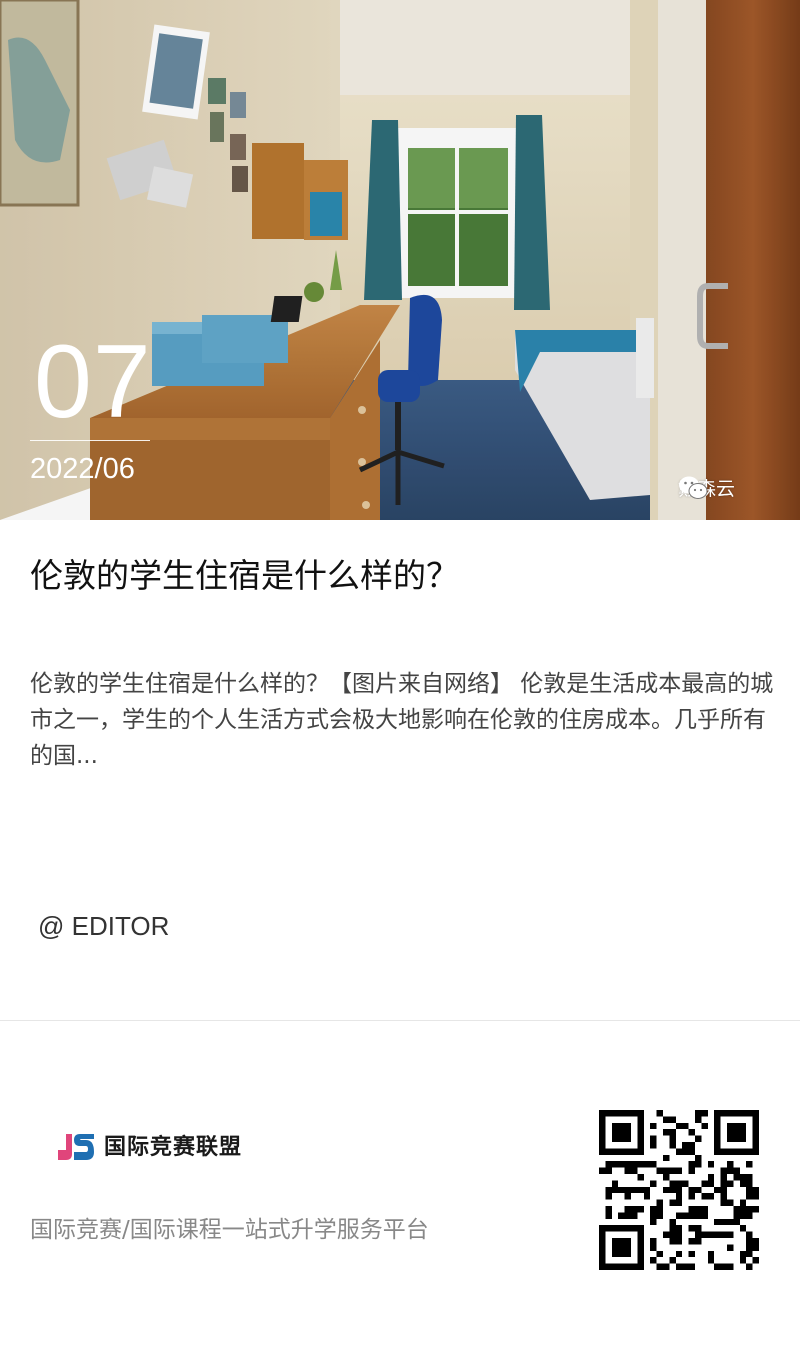 This screenshot has height=1360, width=800. I want to click on date-divider, so click(90, 440).